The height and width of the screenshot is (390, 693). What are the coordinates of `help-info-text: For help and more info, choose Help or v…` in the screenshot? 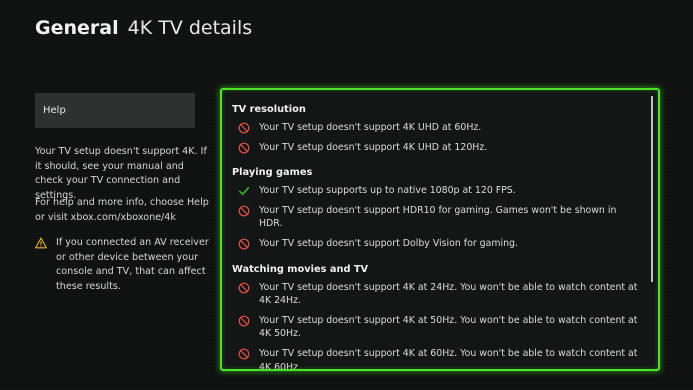 It's located at (122, 210).